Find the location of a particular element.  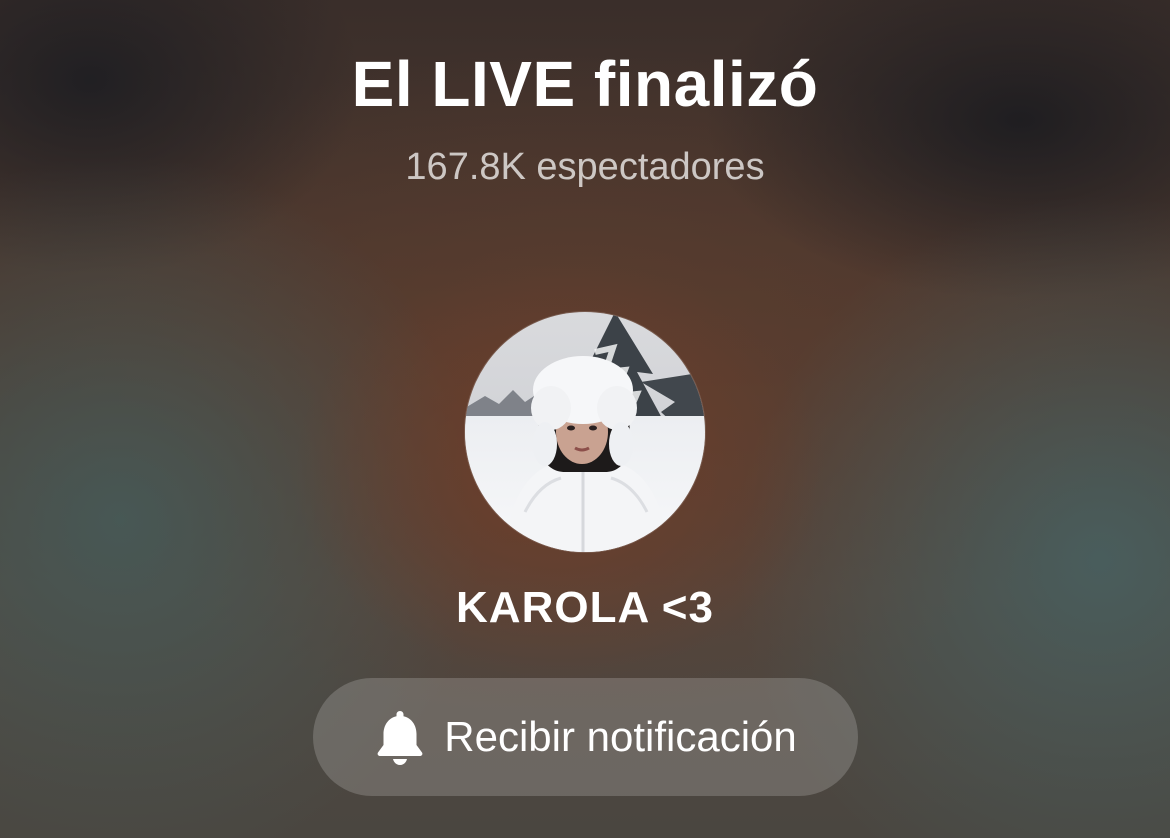

receive-notification-button: Recibir notificación is located at coordinates (585, 737).